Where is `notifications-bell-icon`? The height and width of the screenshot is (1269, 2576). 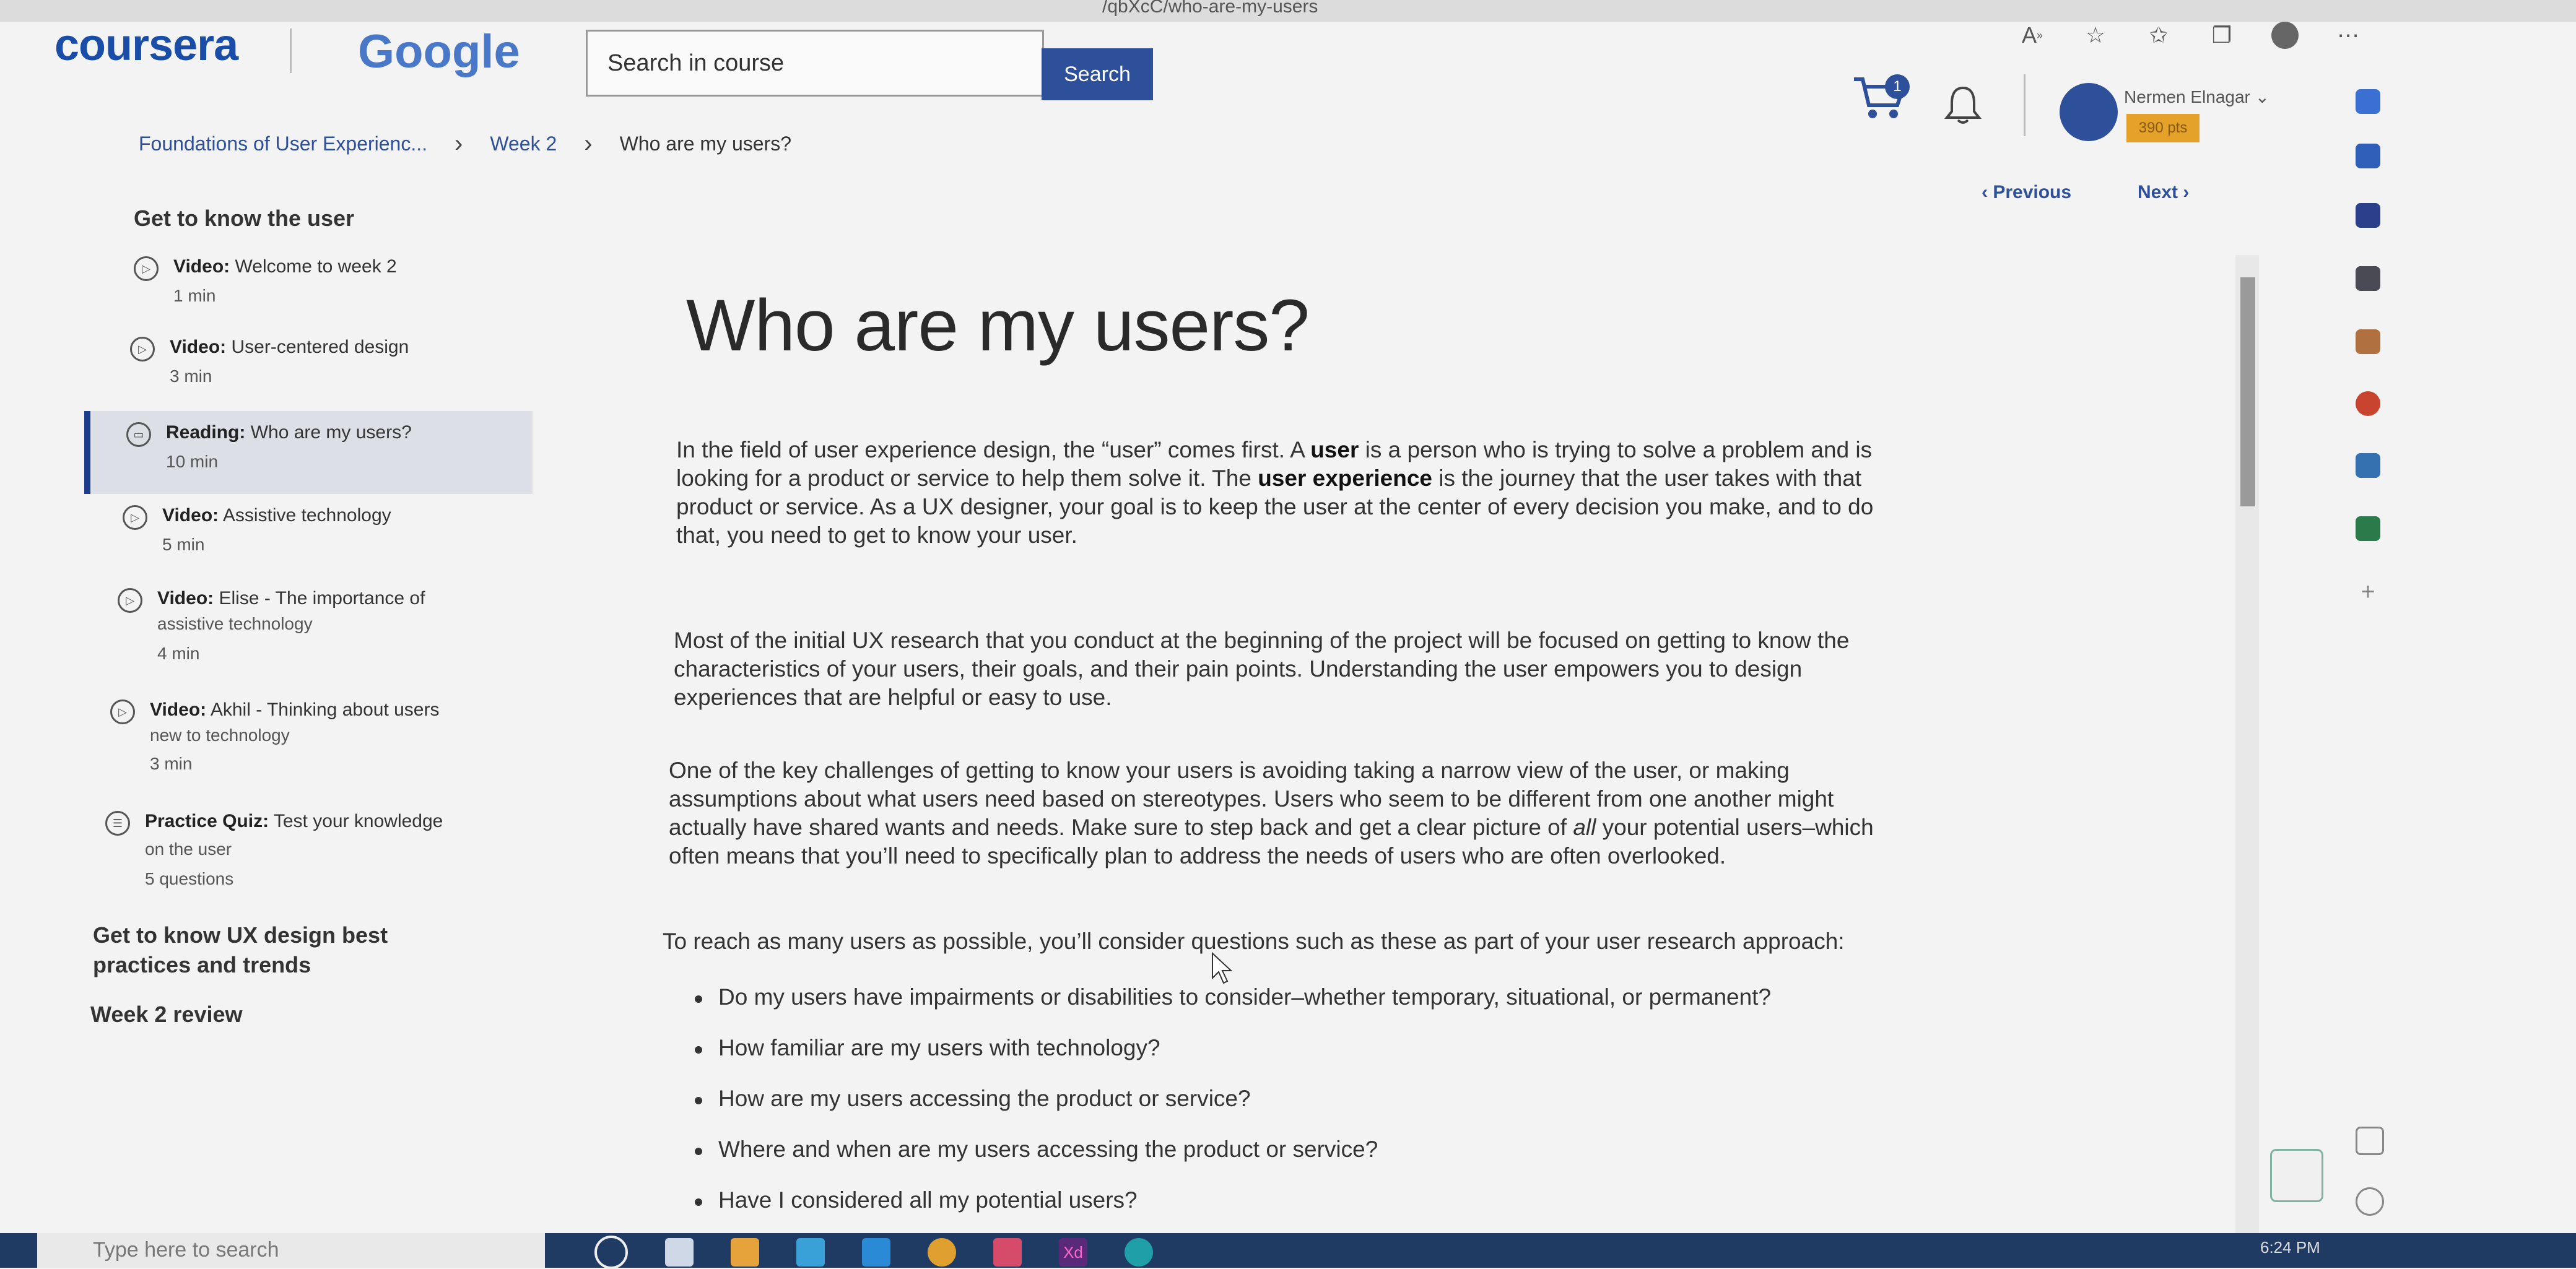
notifications-bell-icon is located at coordinates (1963, 104).